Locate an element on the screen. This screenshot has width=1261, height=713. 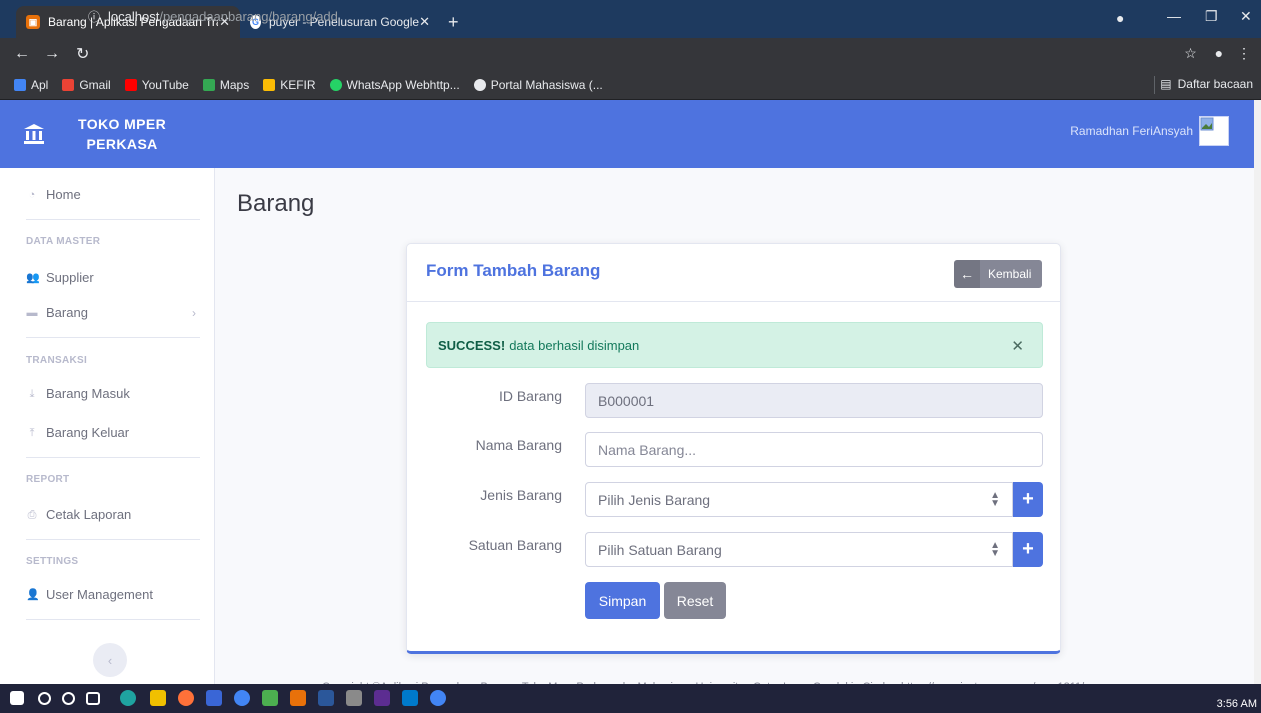
firefox-icon is located at coordinates (186, 698).